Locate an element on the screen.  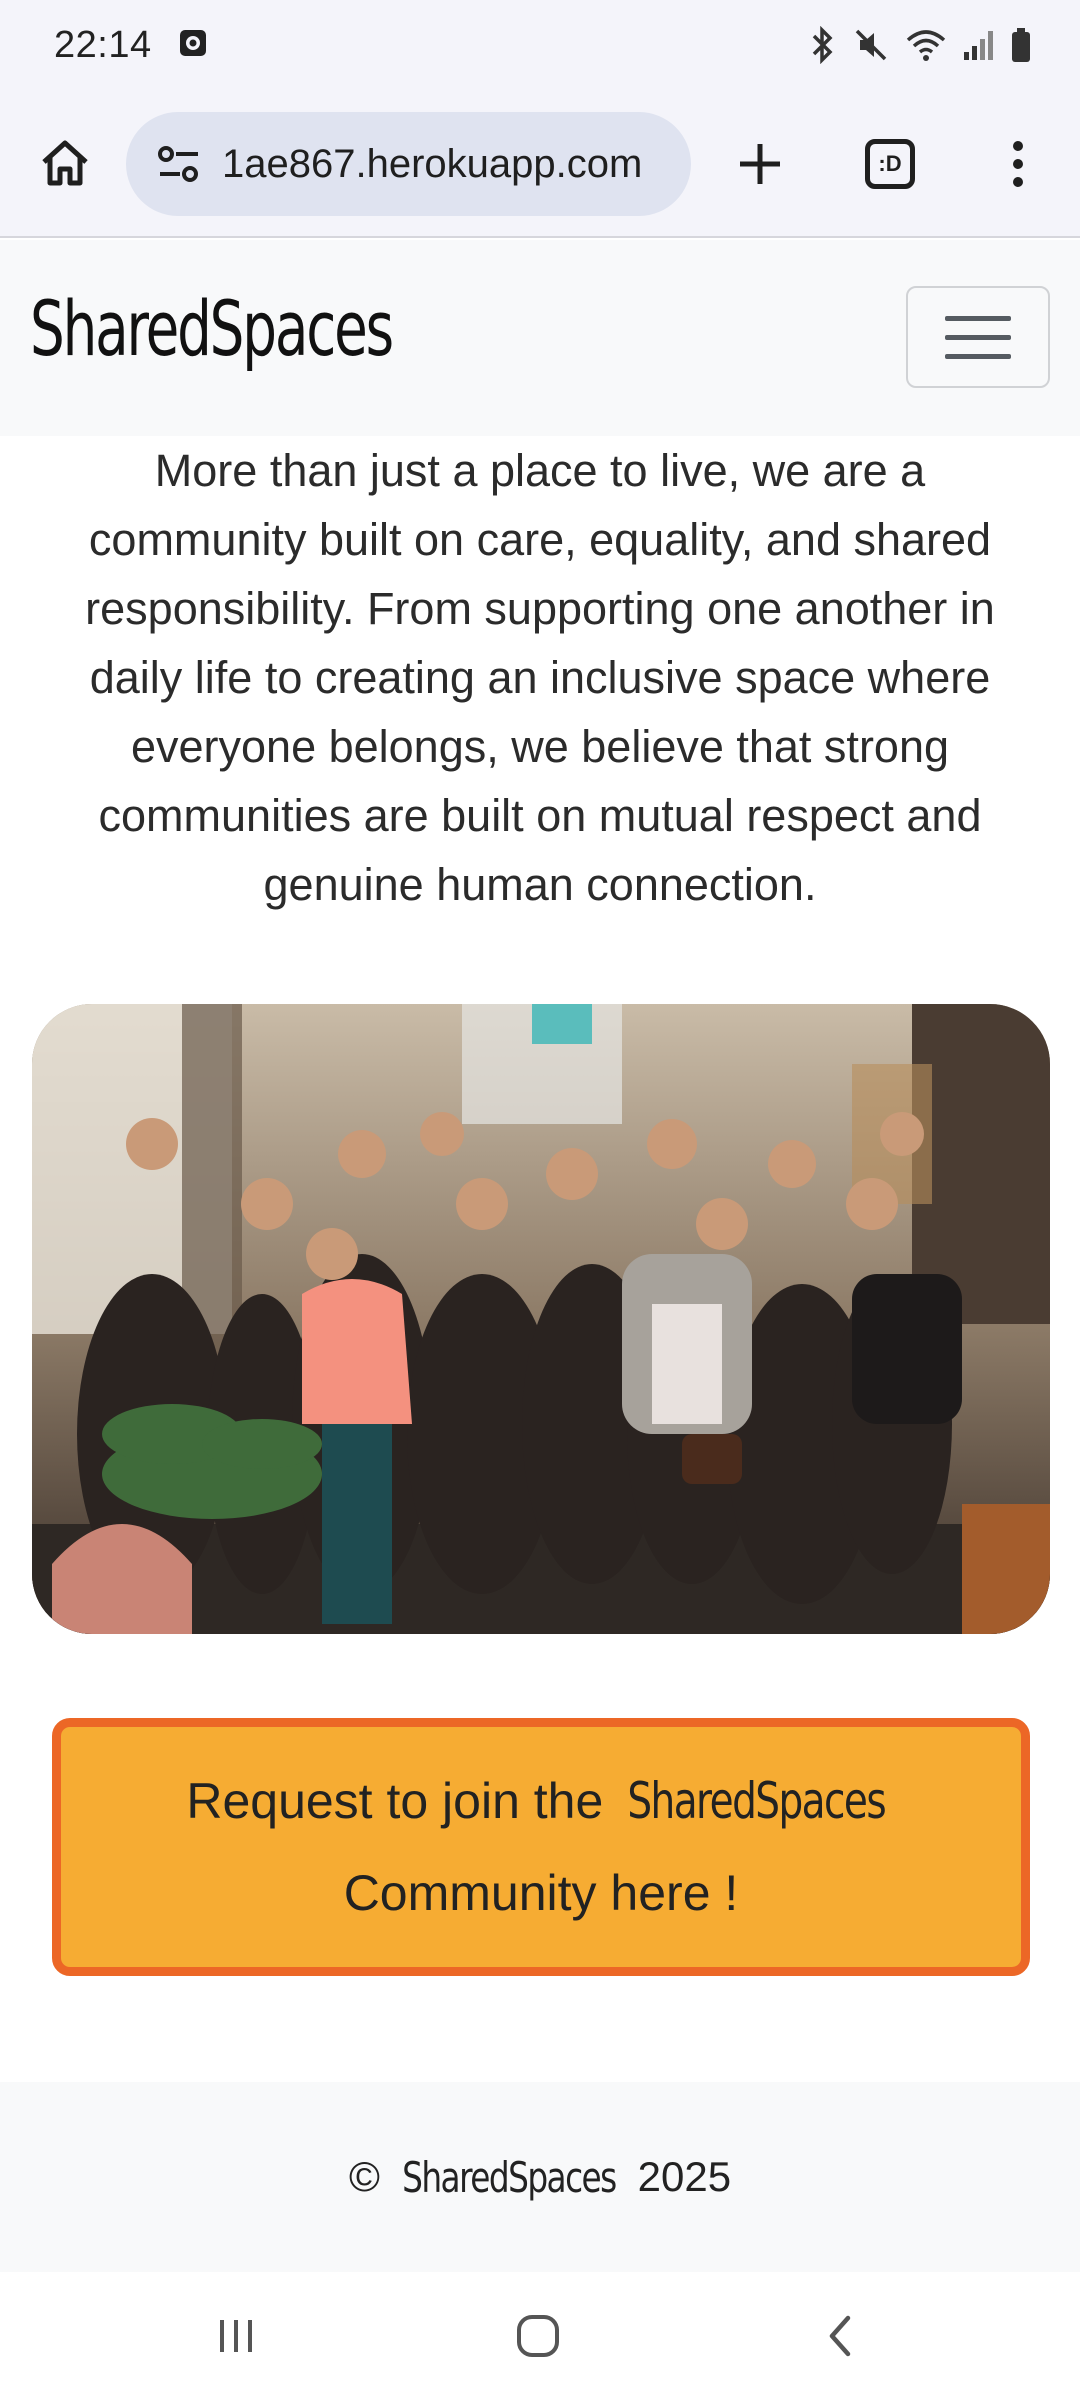
home-icon is located at coordinates (65, 163).